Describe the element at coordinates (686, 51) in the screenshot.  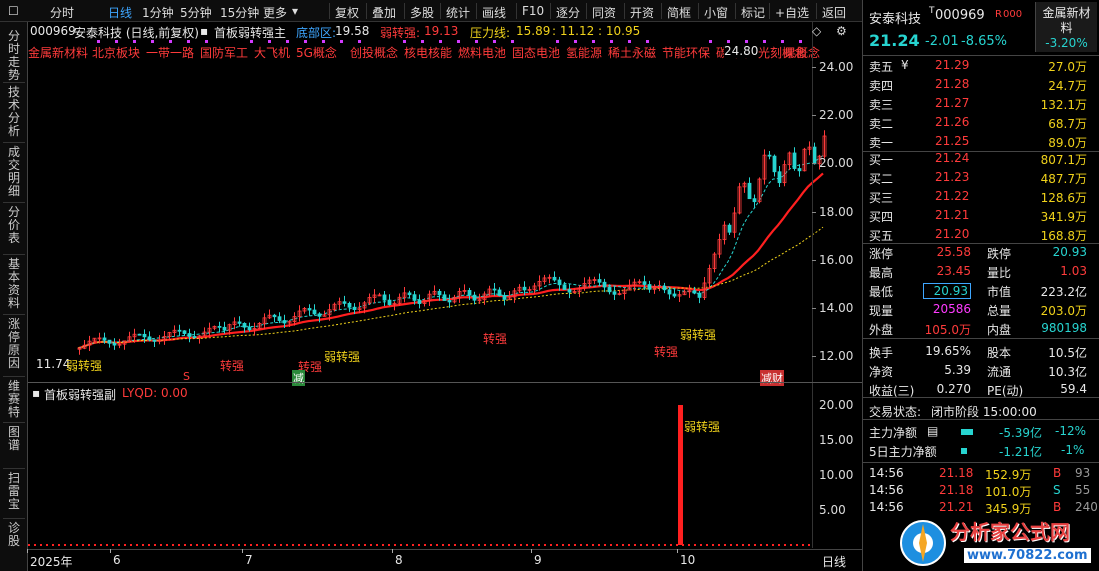
I see `concept-tag: 节能环保` at that location.